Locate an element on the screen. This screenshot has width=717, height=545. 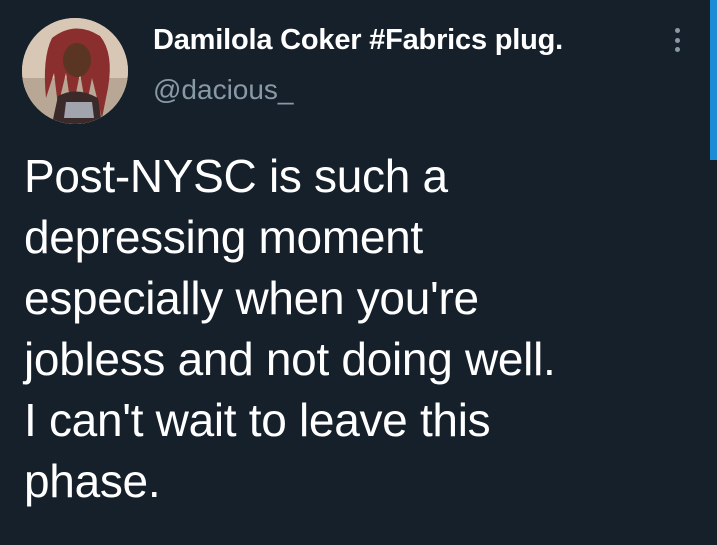
avatar-photo-icon is located at coordinates (75, 71).